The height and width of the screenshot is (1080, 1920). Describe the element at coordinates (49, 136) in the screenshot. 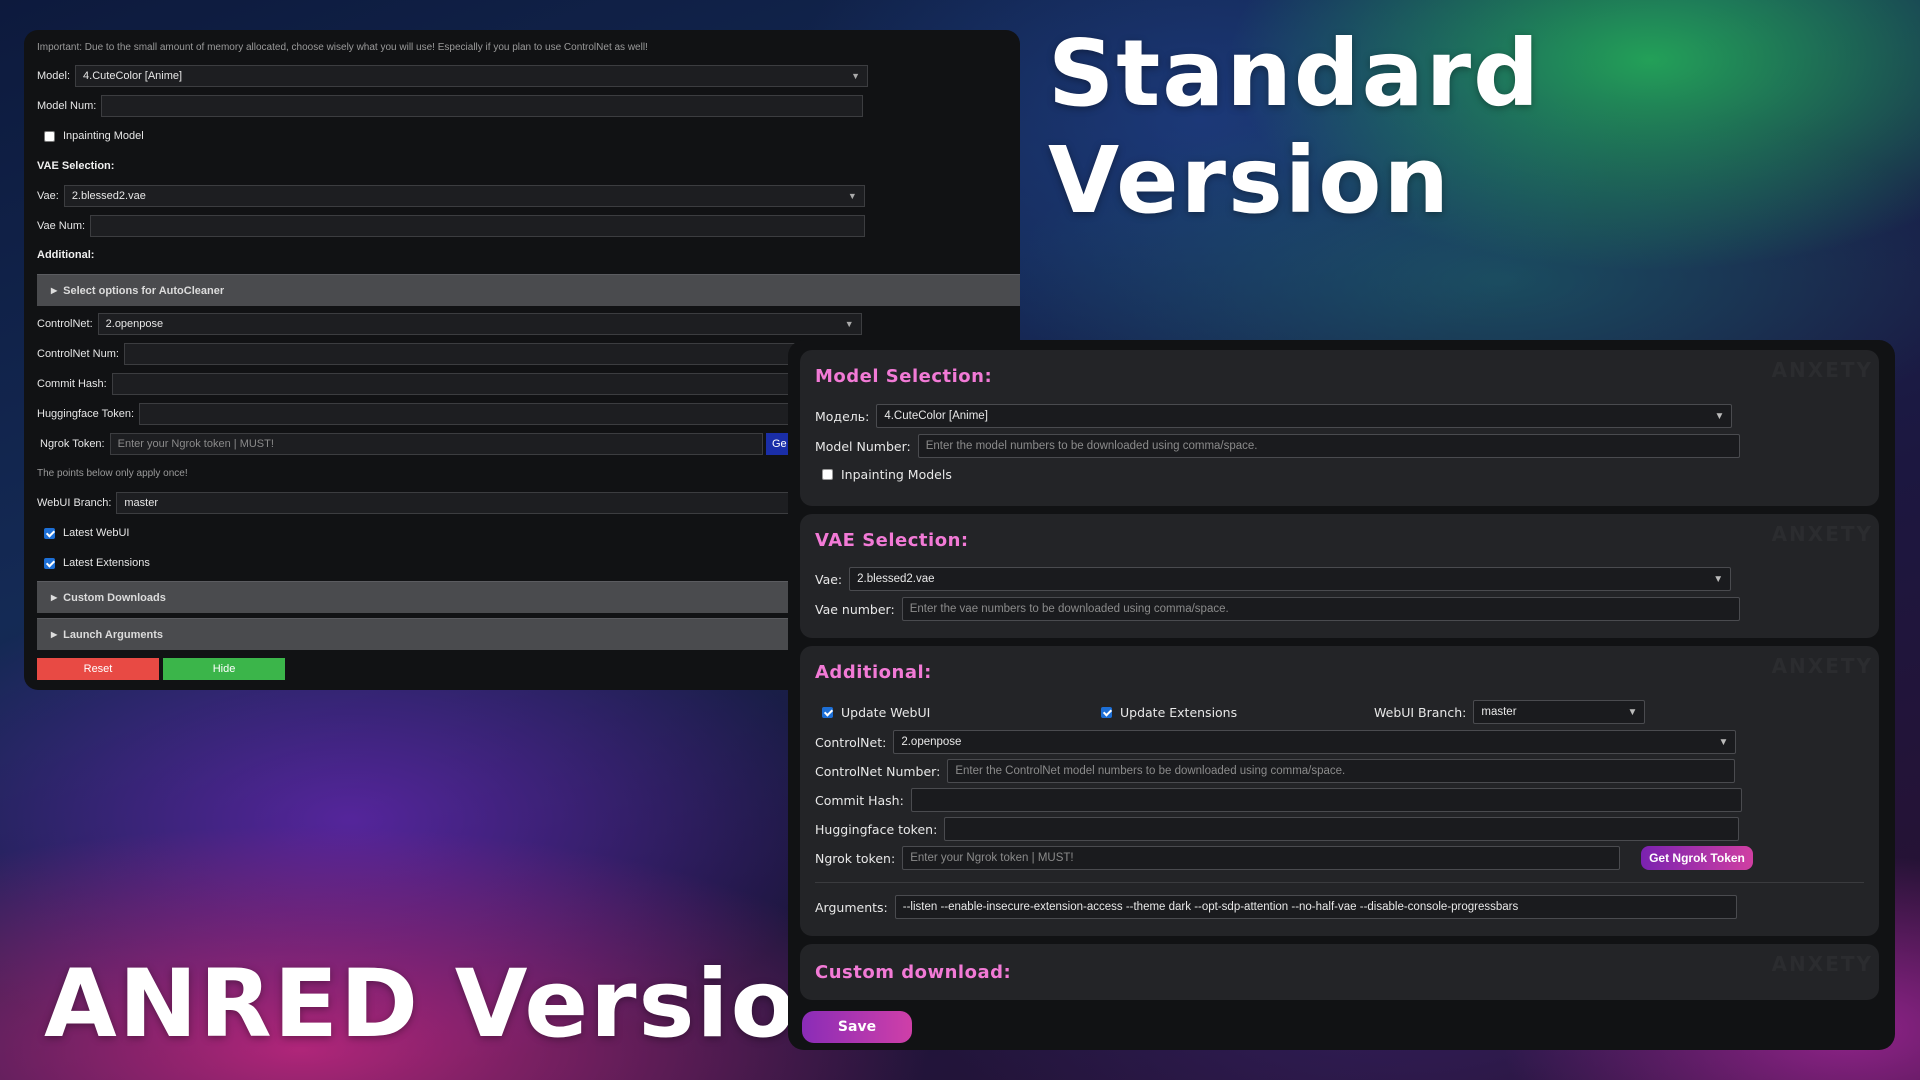

I see `inpainting-checkbox` at that location.